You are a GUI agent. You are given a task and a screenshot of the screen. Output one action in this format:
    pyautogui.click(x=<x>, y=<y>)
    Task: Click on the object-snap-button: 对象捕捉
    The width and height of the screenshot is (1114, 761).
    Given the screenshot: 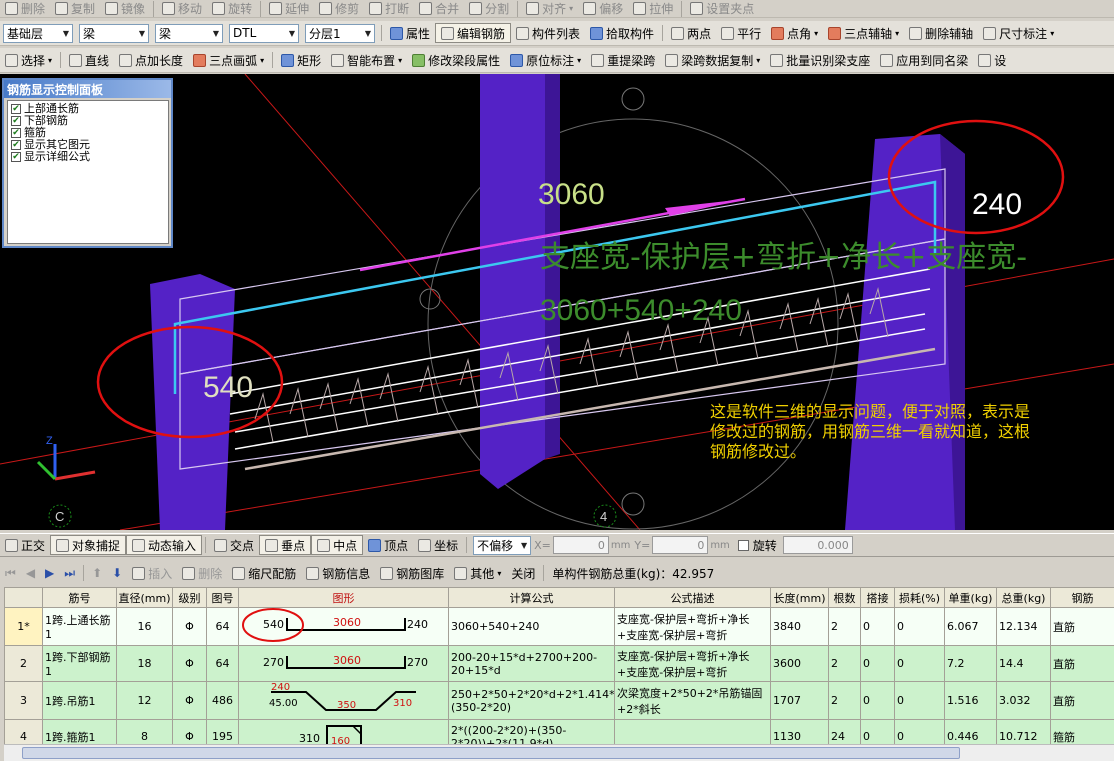 What is the action you would take?
    pyautogui.click(x=88, y=545)
    